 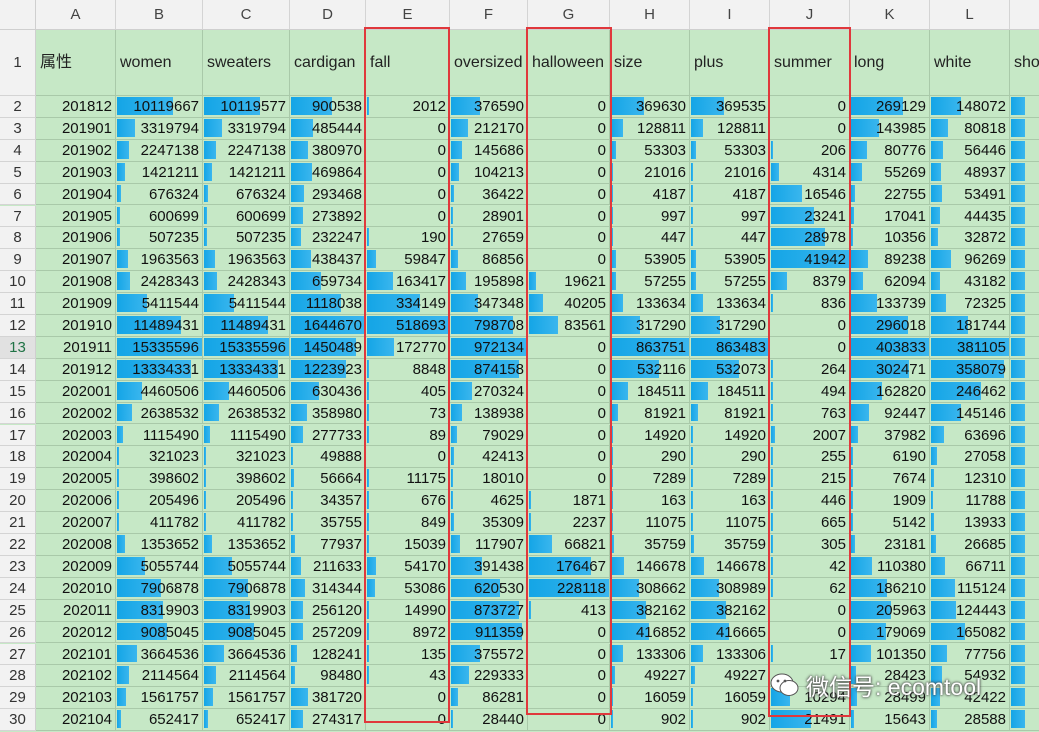 What do you see at coordinates (810, 654) in the screenshot?
I see `cell-j27: 17` at bounding box center [810, 654].